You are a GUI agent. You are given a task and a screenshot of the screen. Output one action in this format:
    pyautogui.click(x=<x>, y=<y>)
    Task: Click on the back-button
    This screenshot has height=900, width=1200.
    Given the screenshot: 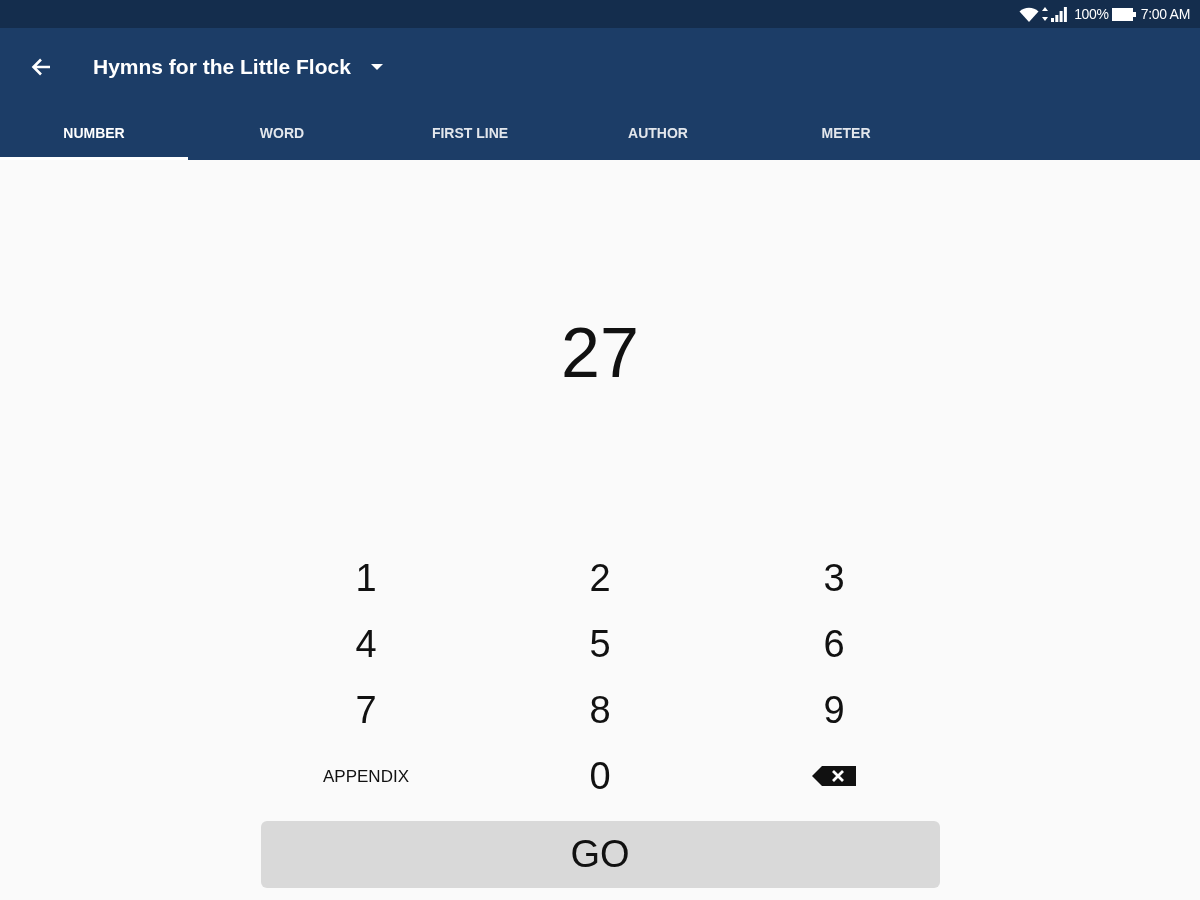 What is the action you would take?
    pyautogui.click(x=41, y=67)
    